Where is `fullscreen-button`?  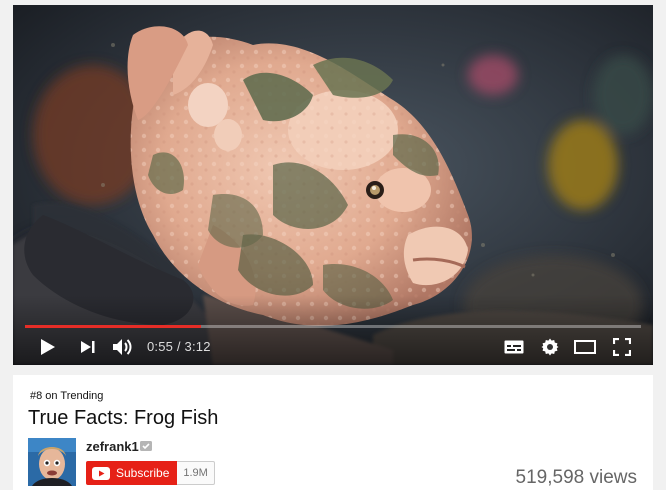
fullscreen-button is located at coordinates (622, 347).